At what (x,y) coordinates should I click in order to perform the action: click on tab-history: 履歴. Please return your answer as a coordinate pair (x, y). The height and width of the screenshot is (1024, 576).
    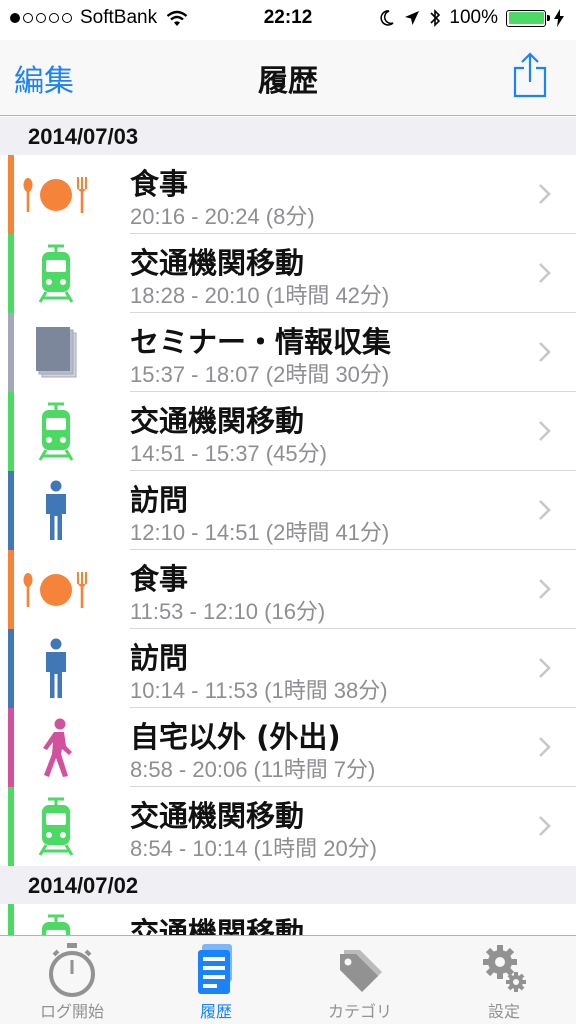
    Looking at the image, I should click on (216, 980).